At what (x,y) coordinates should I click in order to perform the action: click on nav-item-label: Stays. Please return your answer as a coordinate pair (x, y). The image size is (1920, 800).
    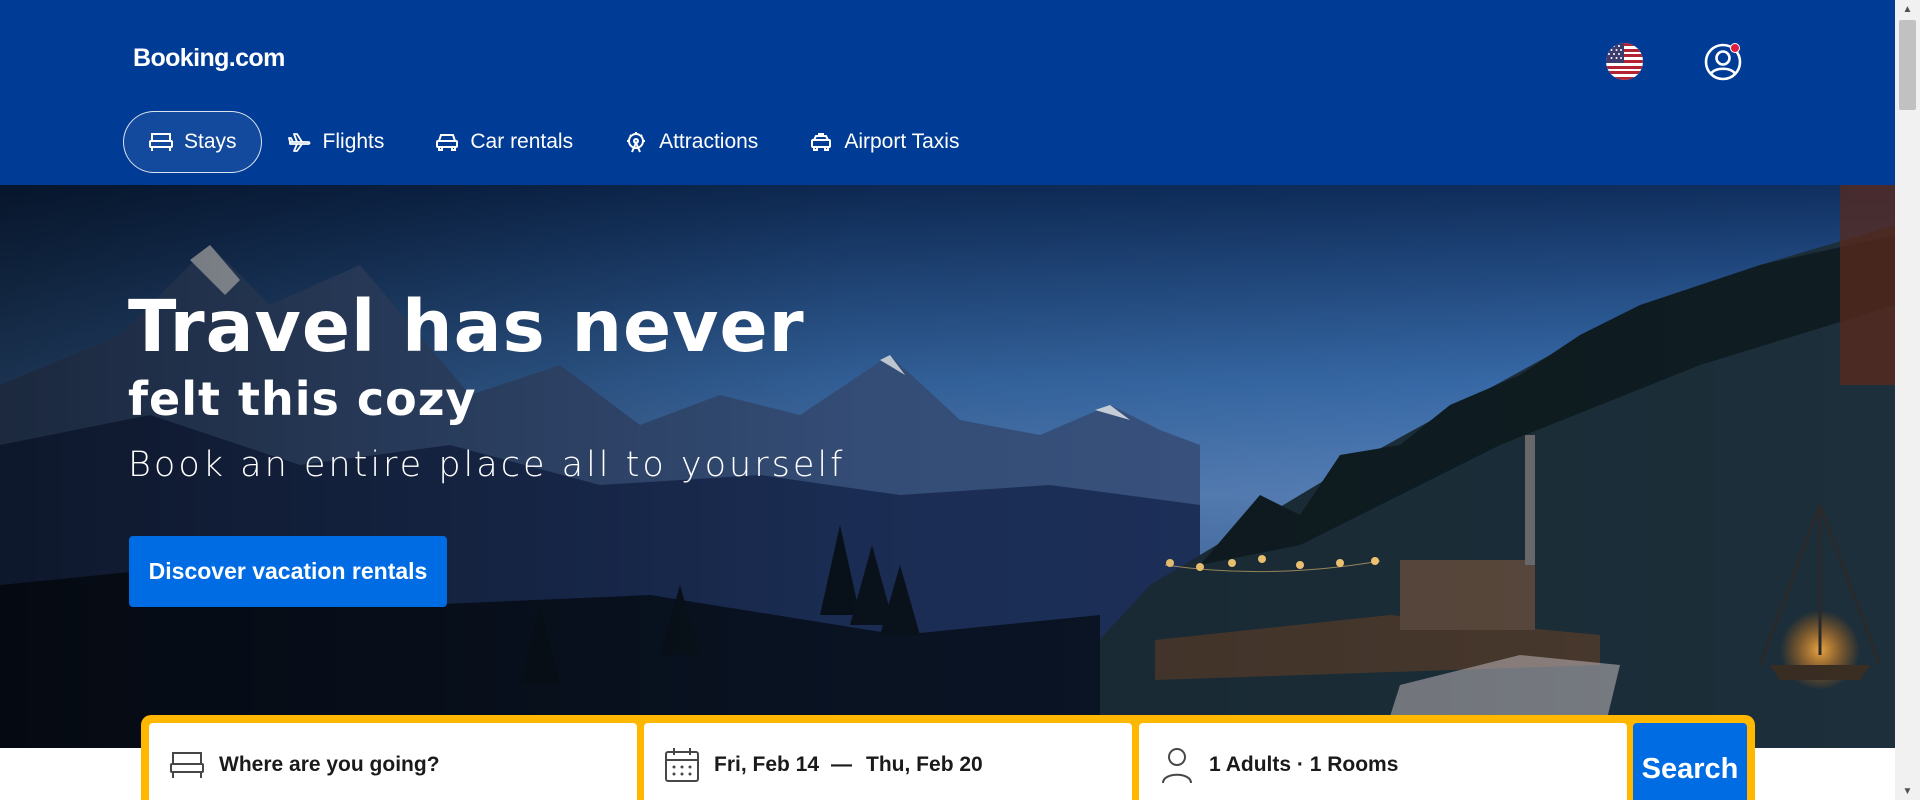
    Looking at the image, I should click on (210, 141).